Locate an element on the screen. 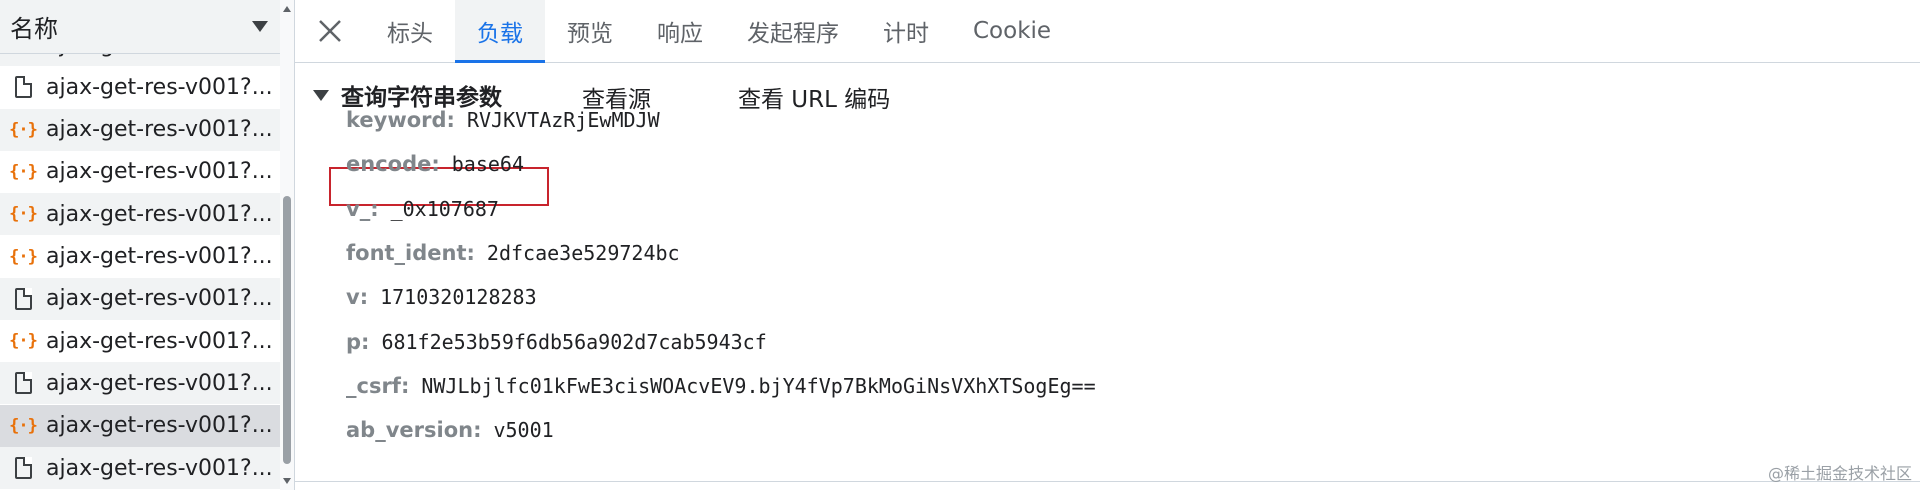 This screenshot has width=1920, height=490. watermark: @稀土掘金技术社区 is located at coordinates (1839, 473).